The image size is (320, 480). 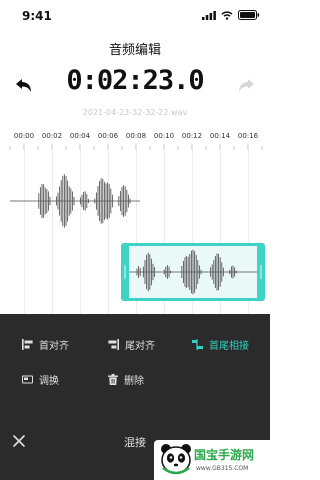 I want to click on head-to-tail-label: 首尾相接, so click(x=229, y=346).